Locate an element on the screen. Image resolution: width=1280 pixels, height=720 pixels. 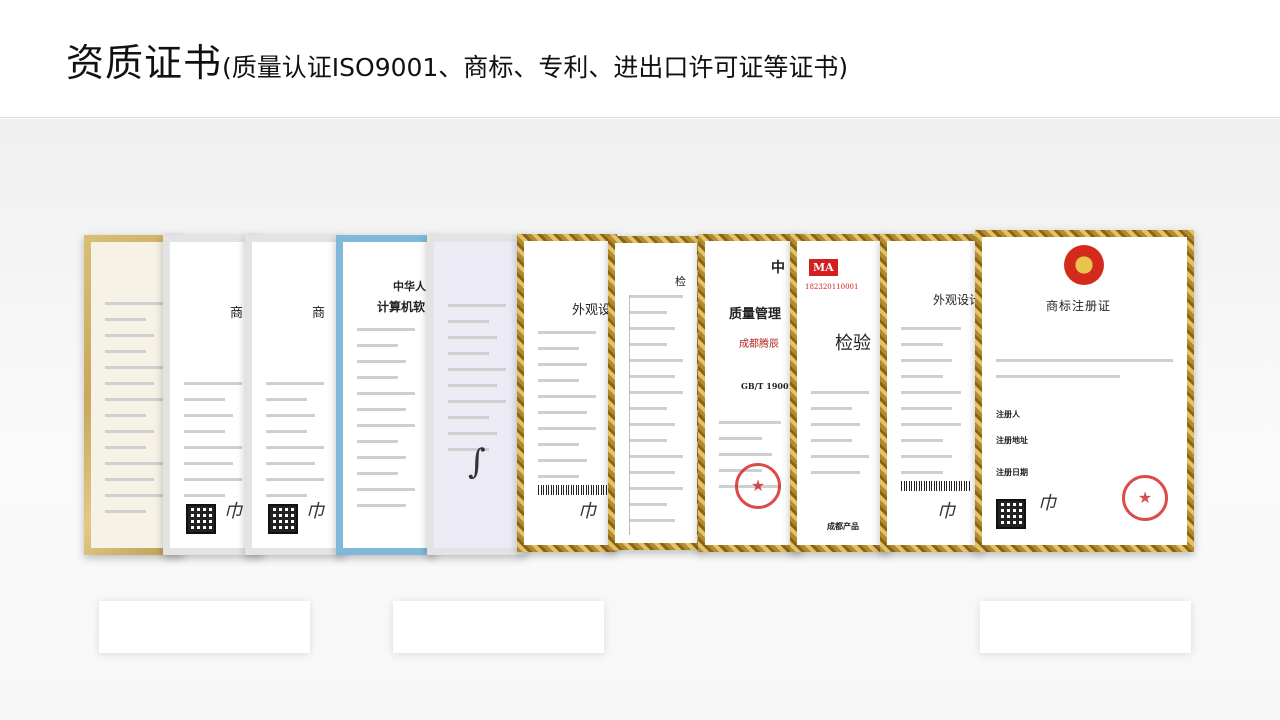
certificate-paper: 商标注册证 注册人 注册地址 注册日期 巾 is located at coordinates (1084, 391).